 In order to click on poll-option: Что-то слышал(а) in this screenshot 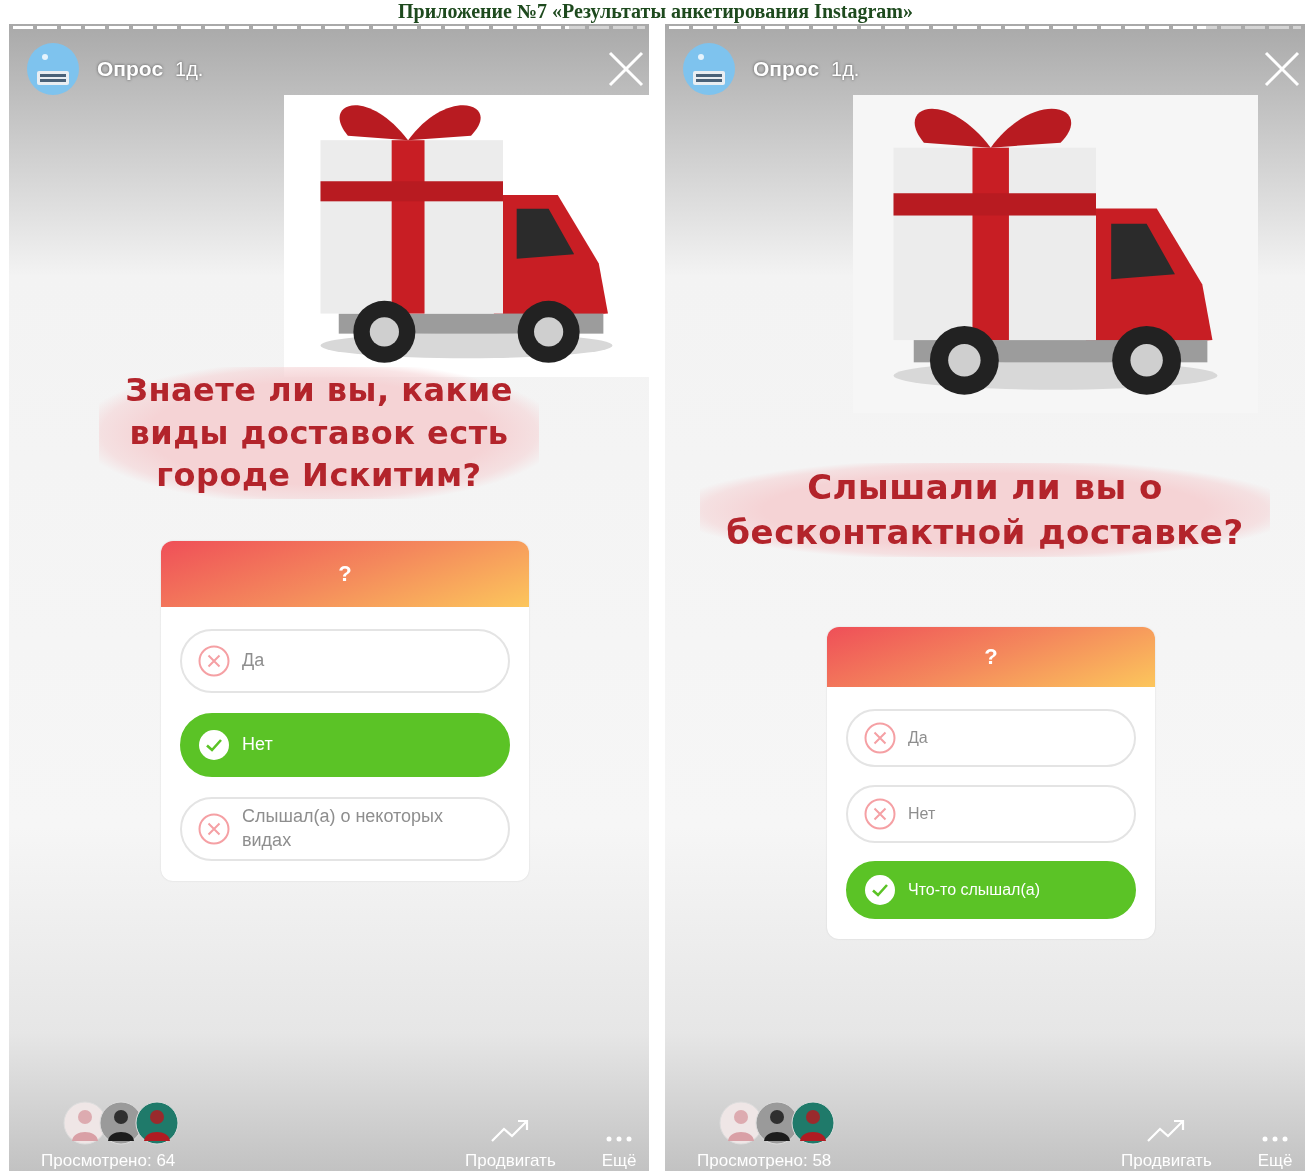, I will do `click(991, 890)`.